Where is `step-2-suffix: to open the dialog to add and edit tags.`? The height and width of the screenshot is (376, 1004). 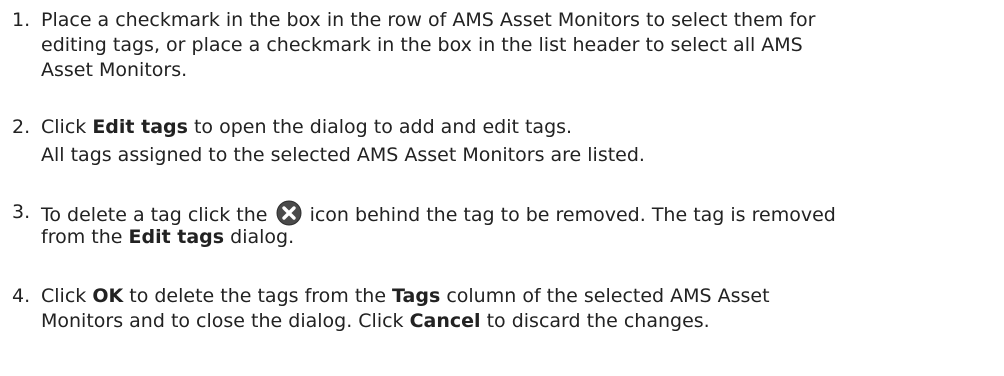 step-2-suffix: to open the dialog to add and edit tags. is located at coordinates (380, 127).